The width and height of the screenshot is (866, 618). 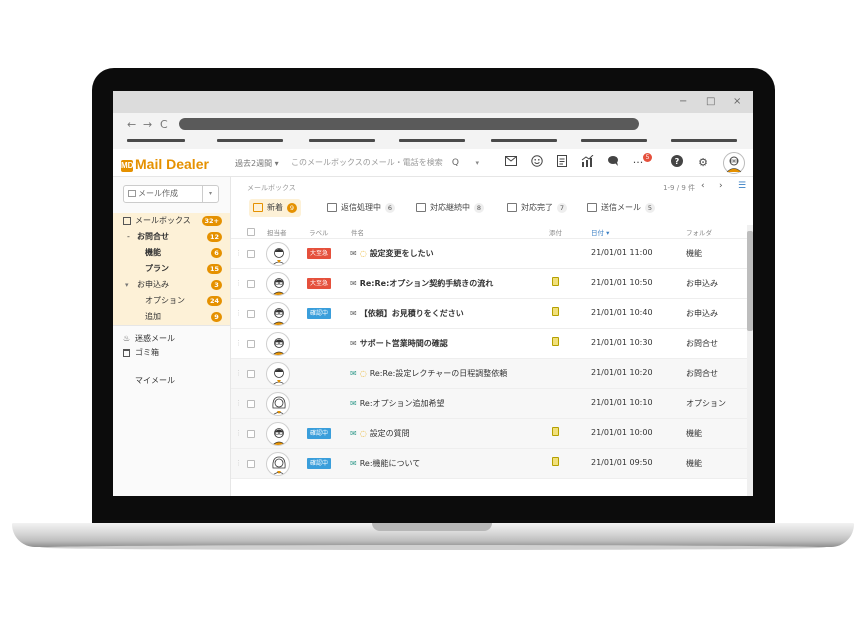 What do you see at coordinates (380, 433) in the screenshot?
I see `subject-cell: ✉ ◌ 設定の質問` at bounding box center [380, 433].